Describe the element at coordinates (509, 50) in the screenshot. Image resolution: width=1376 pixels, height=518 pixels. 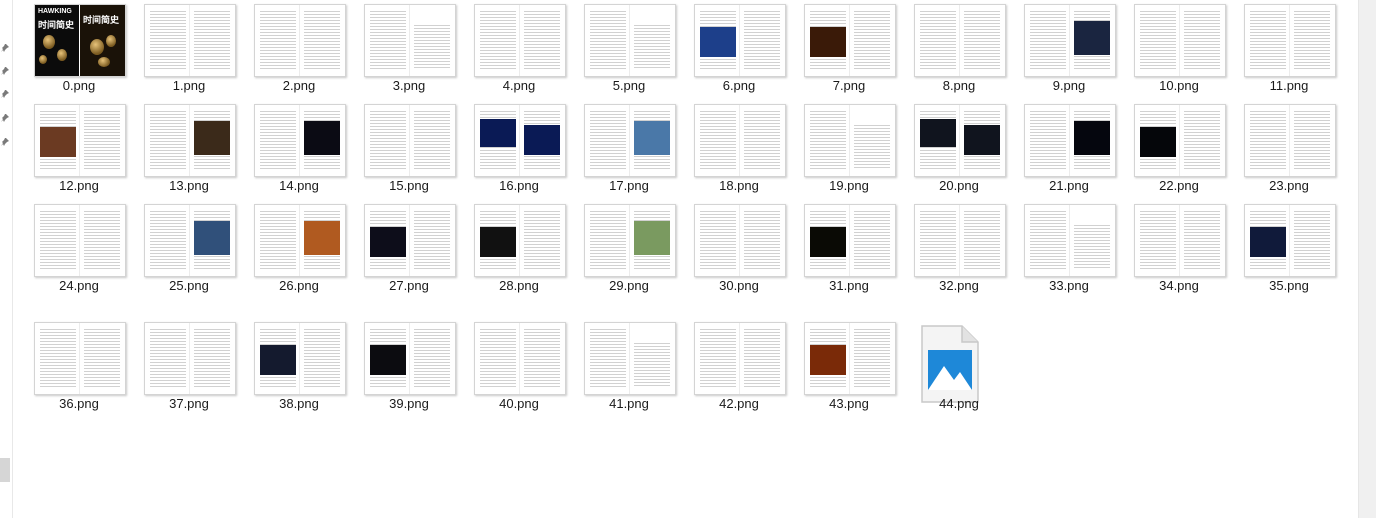
I see `file-item: 4.png` at that location.